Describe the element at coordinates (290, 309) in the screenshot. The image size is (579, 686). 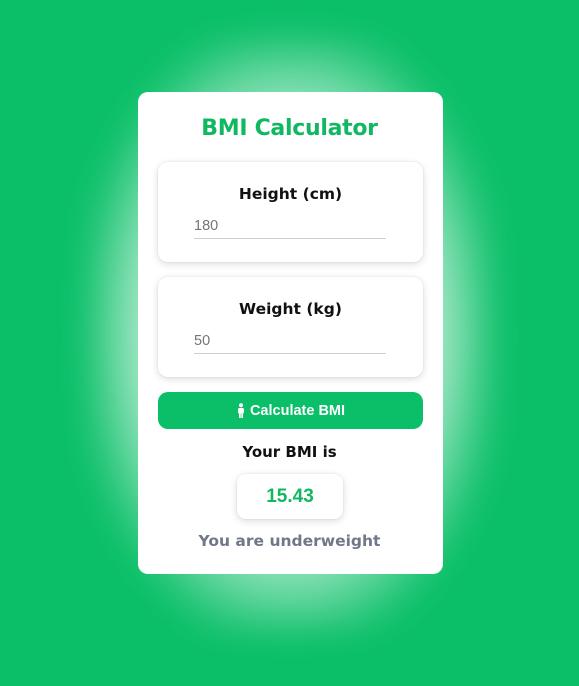
I see `weight-label: Weight (kg)` at that location.